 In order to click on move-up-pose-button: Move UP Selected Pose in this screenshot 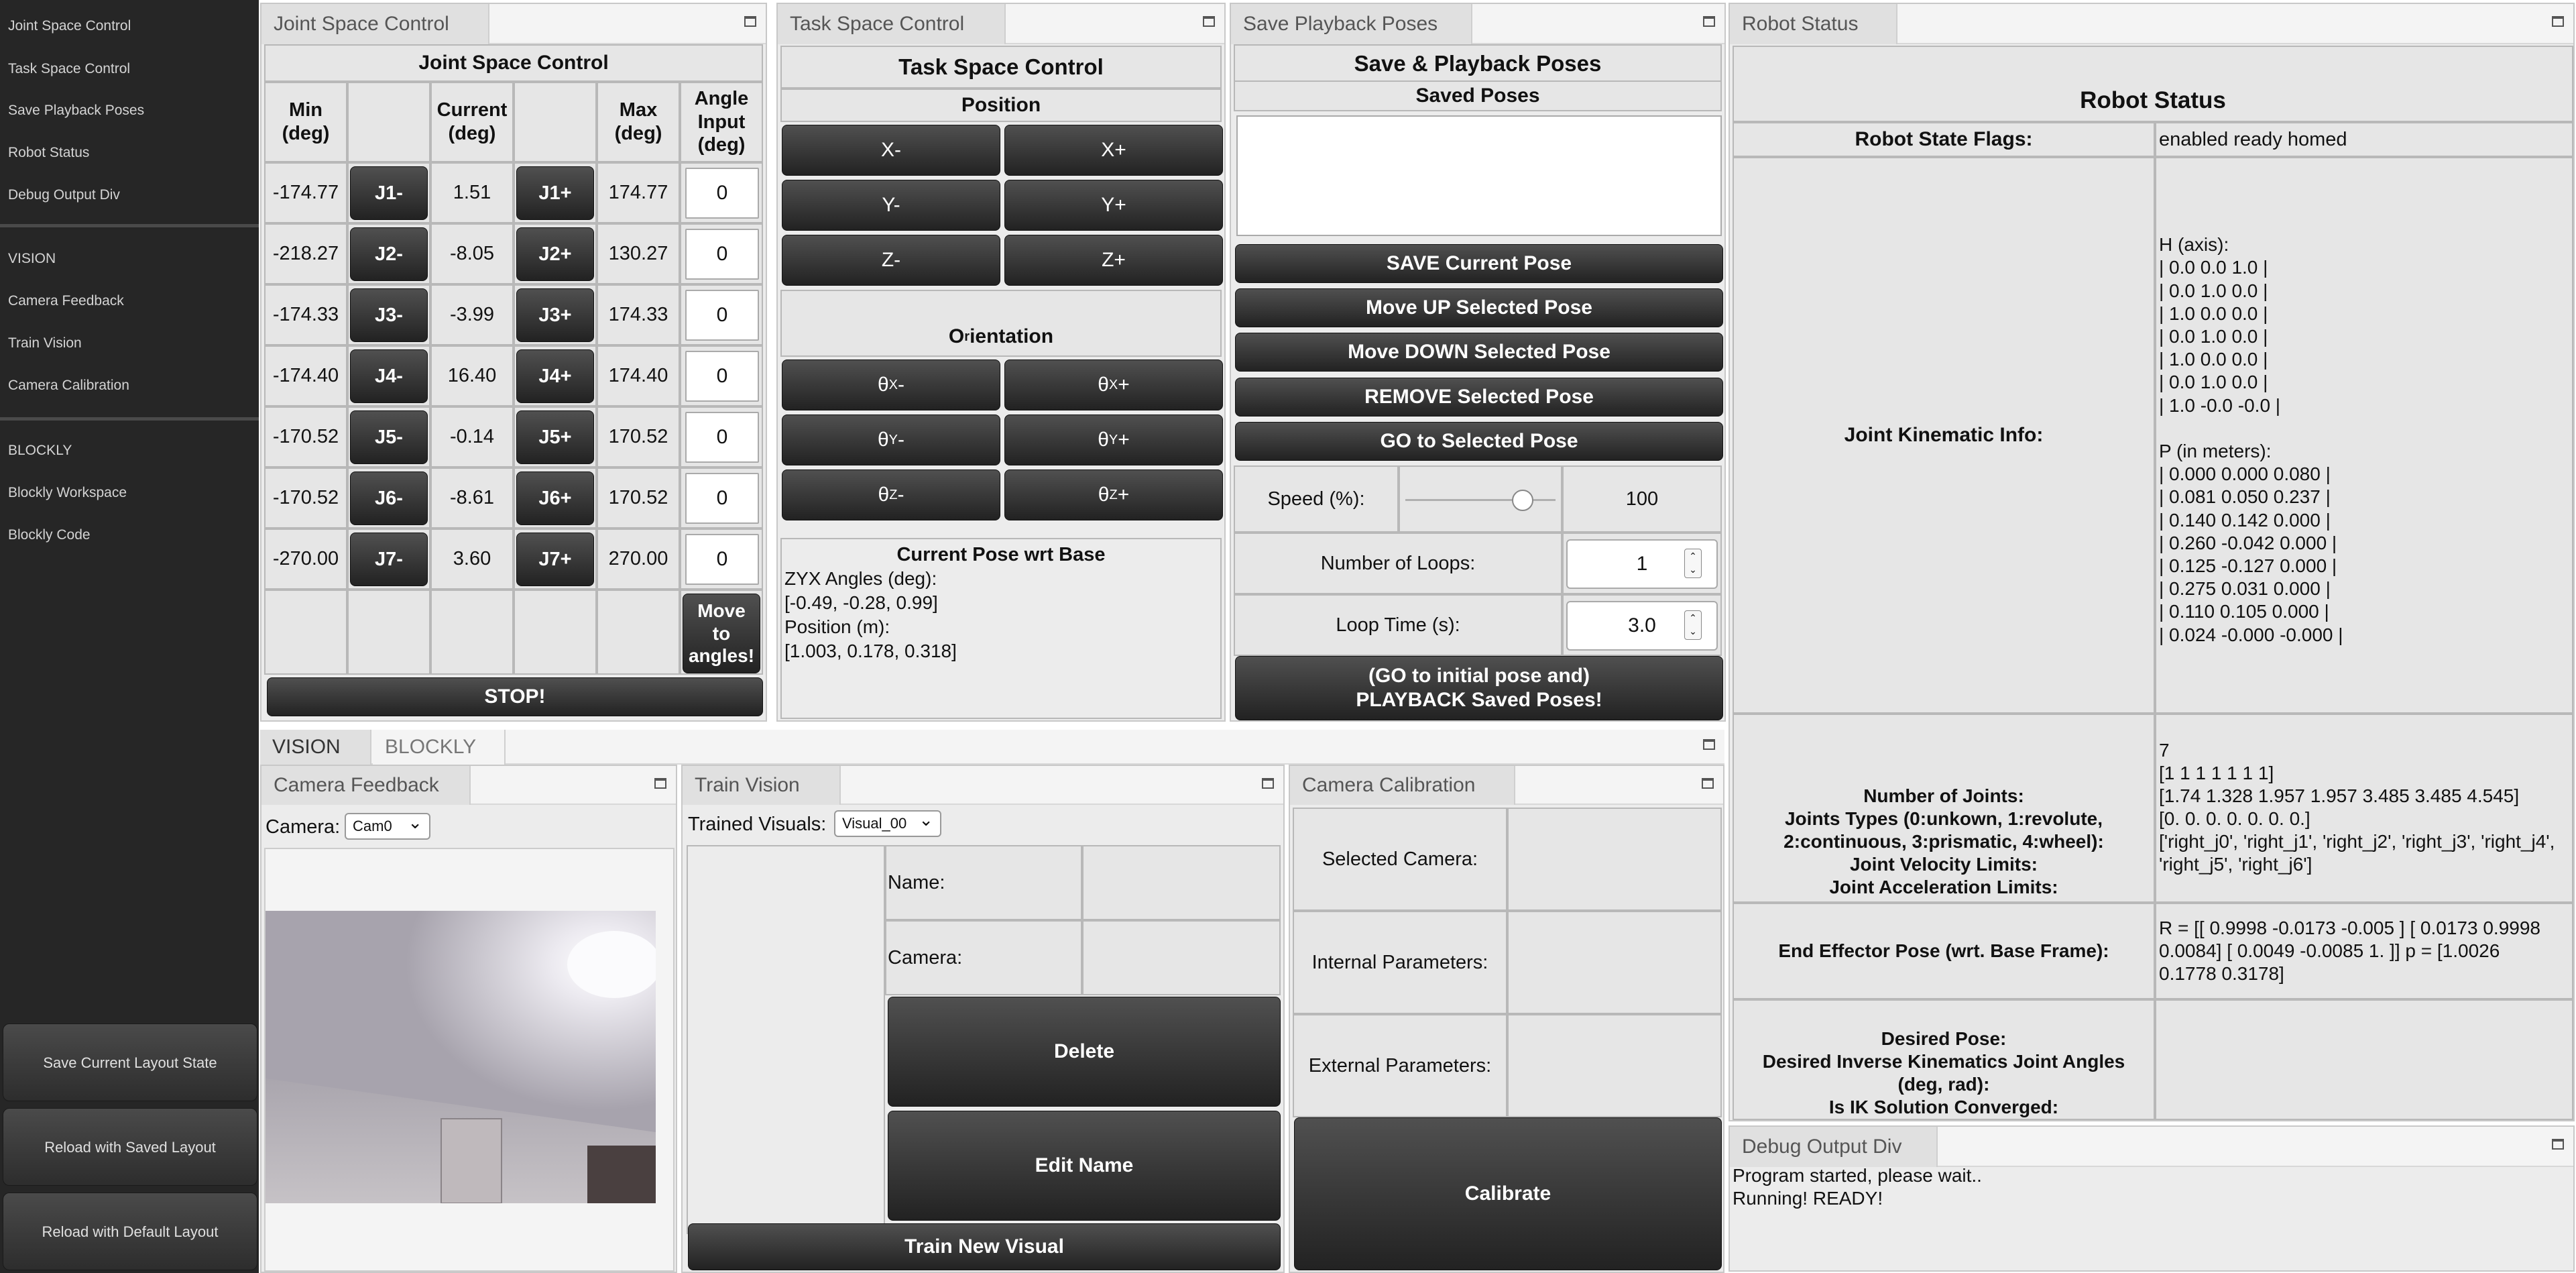, I will do `click(1479, 308)`.